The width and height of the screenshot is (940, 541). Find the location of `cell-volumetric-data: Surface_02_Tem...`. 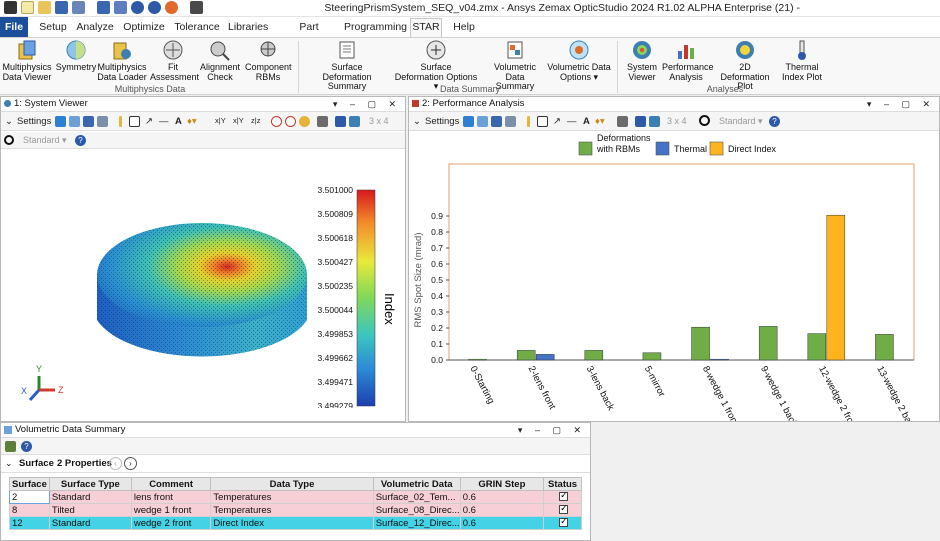

cell-volumetric-data: Surface_02_Tem... is located at coordinates (416, 497).